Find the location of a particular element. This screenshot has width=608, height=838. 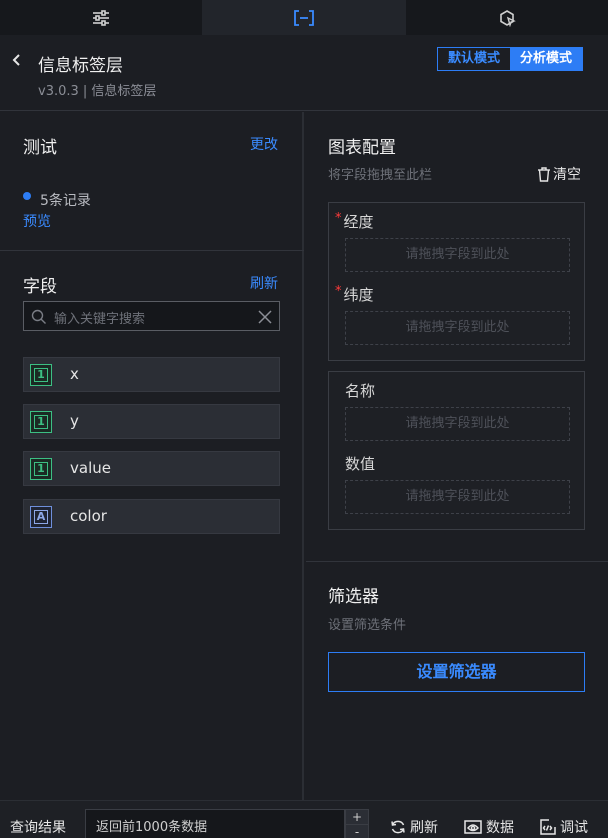

default-mode-button: 默认模式 is located at coordinates (474, 59).